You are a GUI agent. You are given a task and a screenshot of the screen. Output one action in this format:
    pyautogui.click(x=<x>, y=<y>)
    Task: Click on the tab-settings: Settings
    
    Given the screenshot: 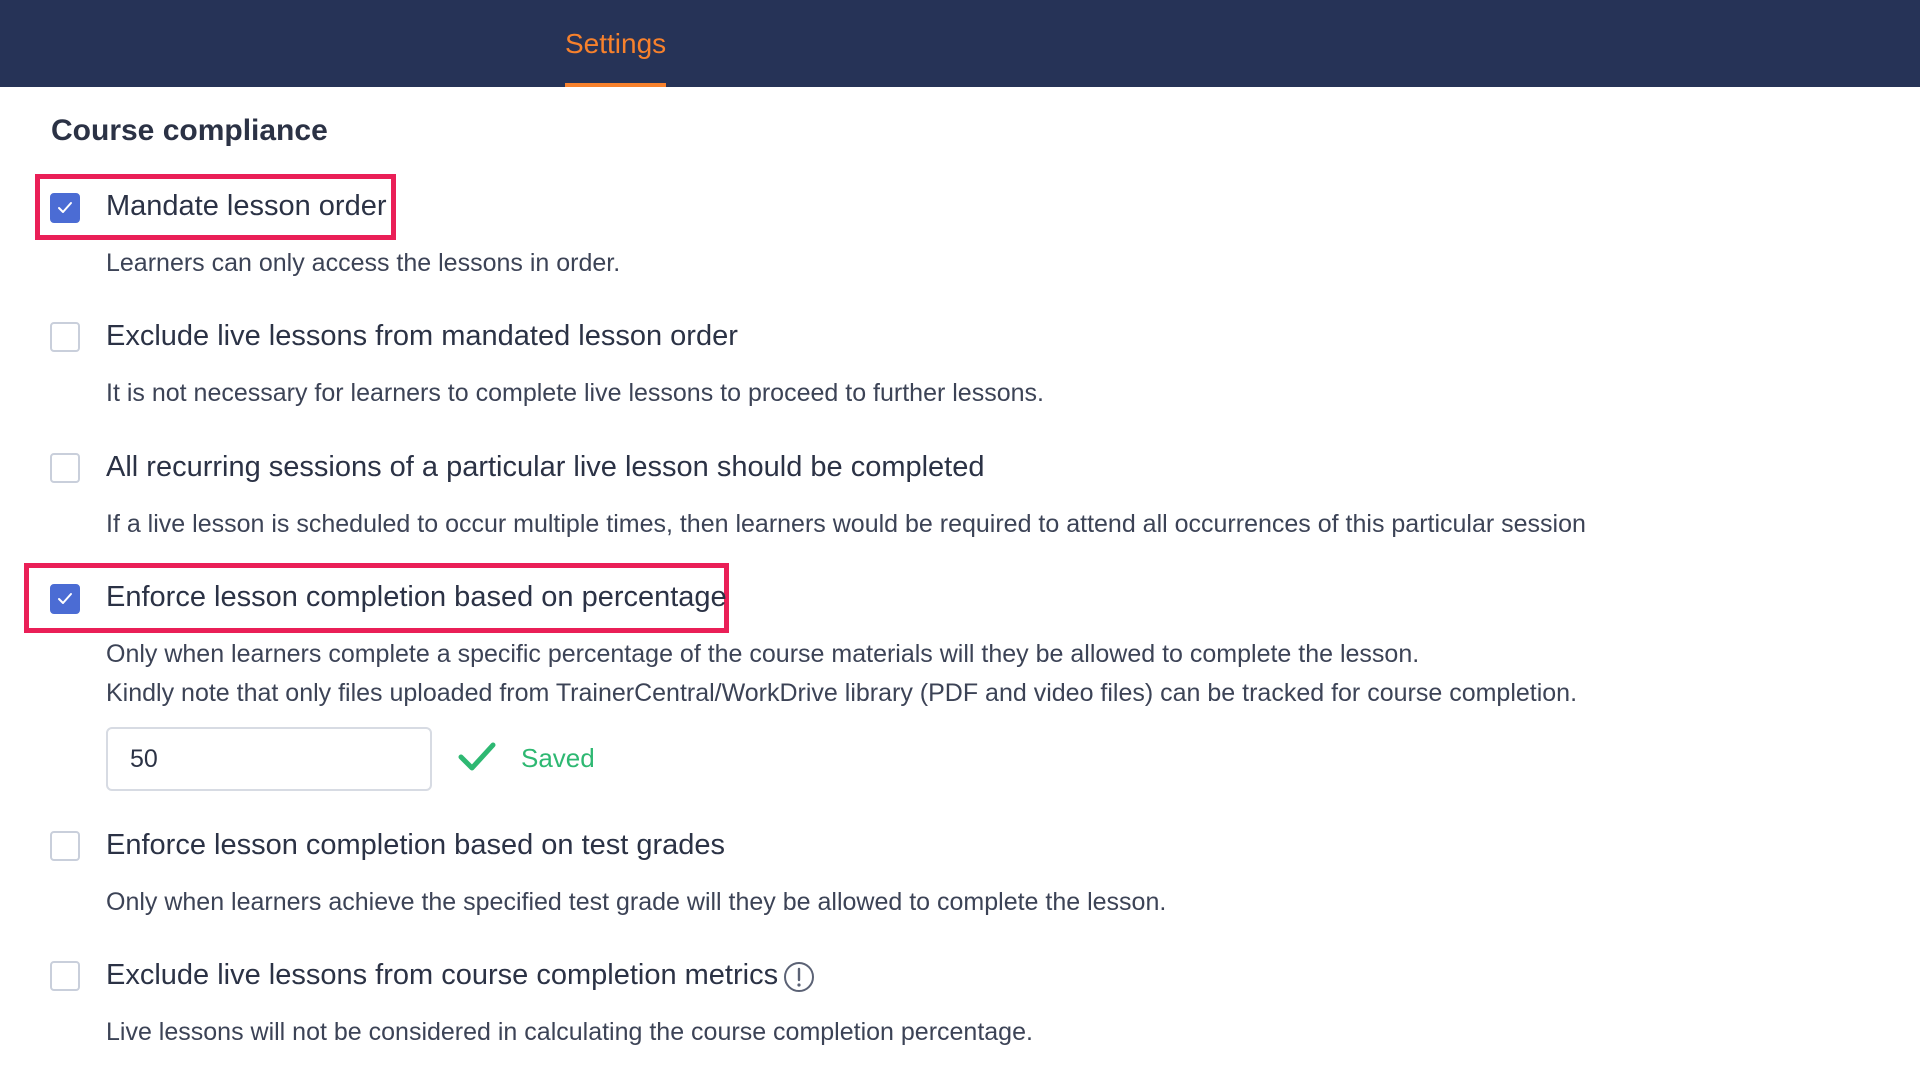 What is the action you would take?
    pyautogui.click(x=616, y=43)
    